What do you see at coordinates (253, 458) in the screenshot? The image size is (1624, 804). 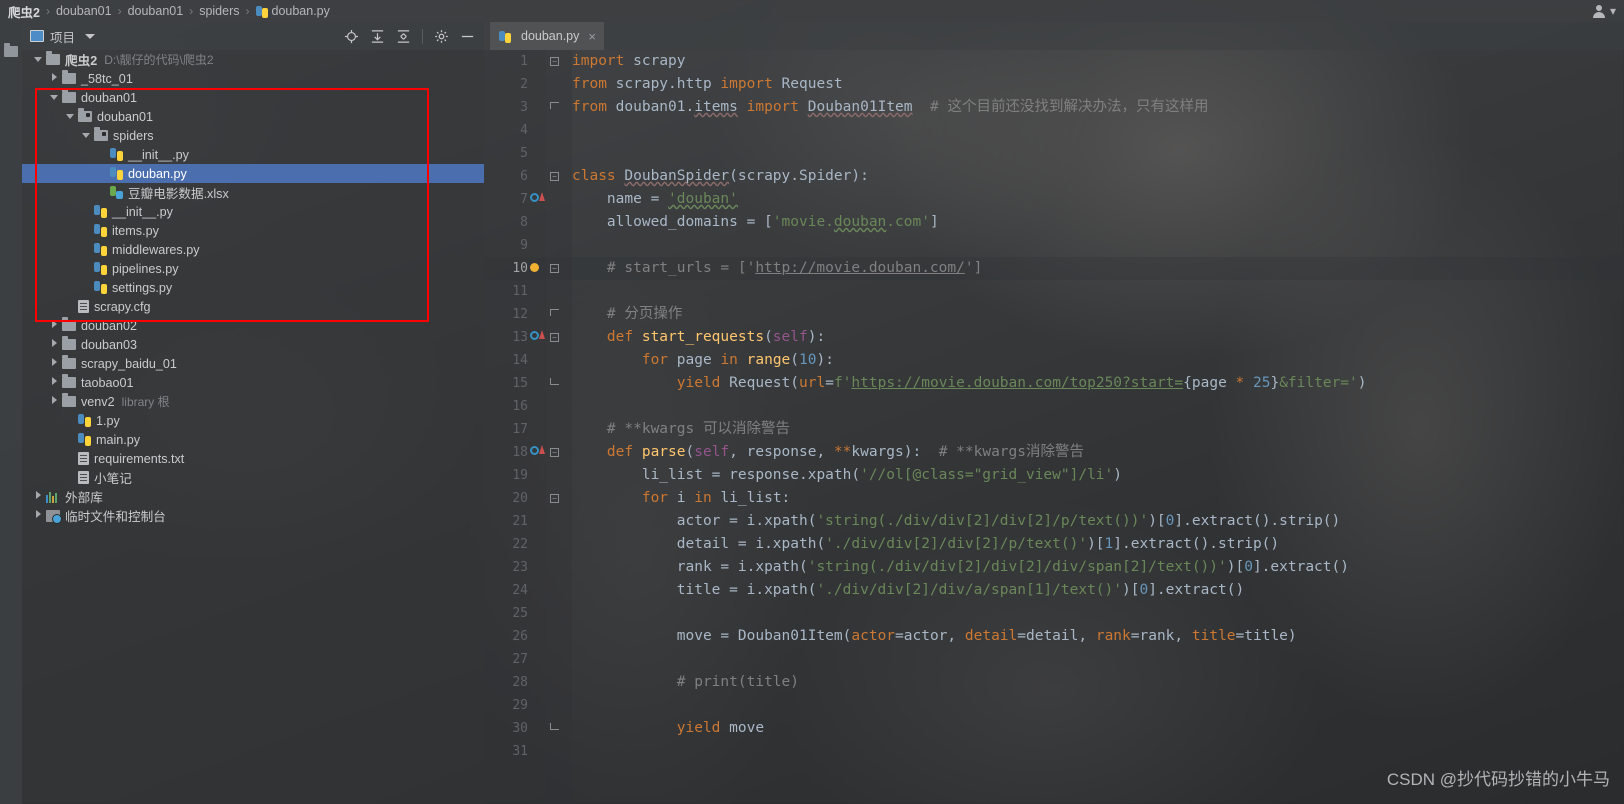 I see `tree-row-requirements.txt: requirements.txt` at bounding box center [253, 458].